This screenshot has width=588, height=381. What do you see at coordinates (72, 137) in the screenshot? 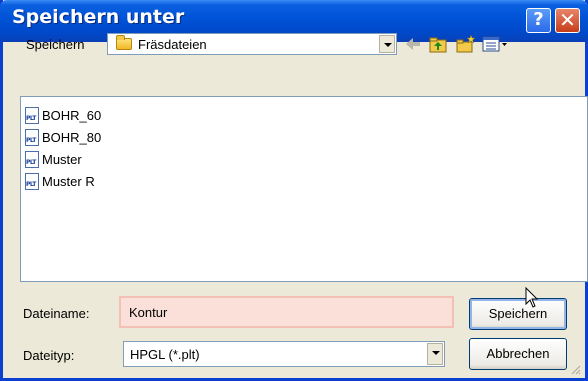
I see `file-name: BOHR_80` at bounding box center [72, 137].